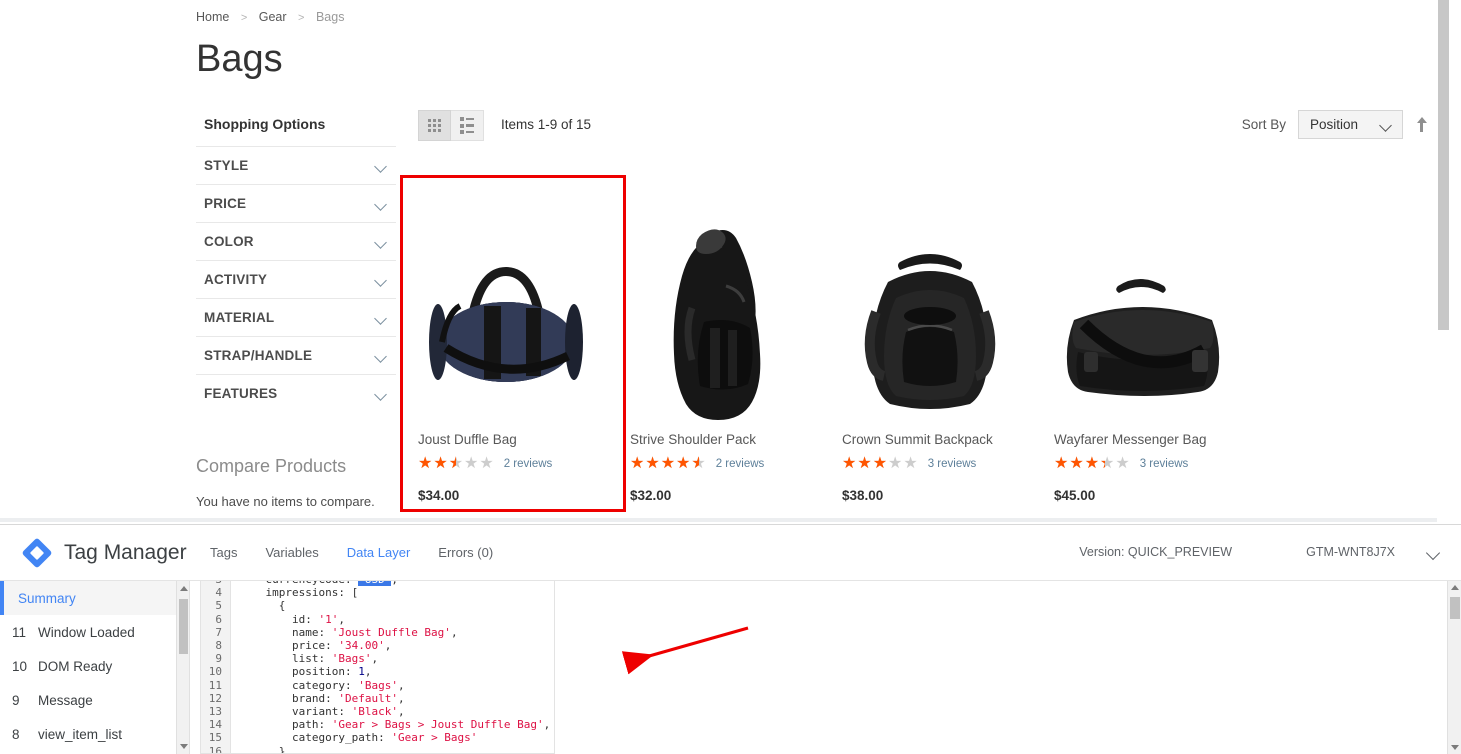 Image resolution: width=1461 pixels, height=754 pixels. What do you see at coordinates (718, 439) in the screenshot?
I see `product-name: Strive Shoulder Pack` at bounding box center [718, 439].